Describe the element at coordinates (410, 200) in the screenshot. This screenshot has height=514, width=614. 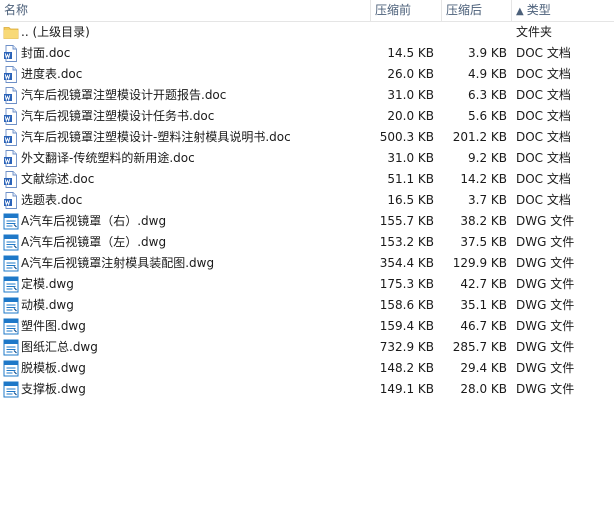
I see `file-size: 16.5 KB` at that location.